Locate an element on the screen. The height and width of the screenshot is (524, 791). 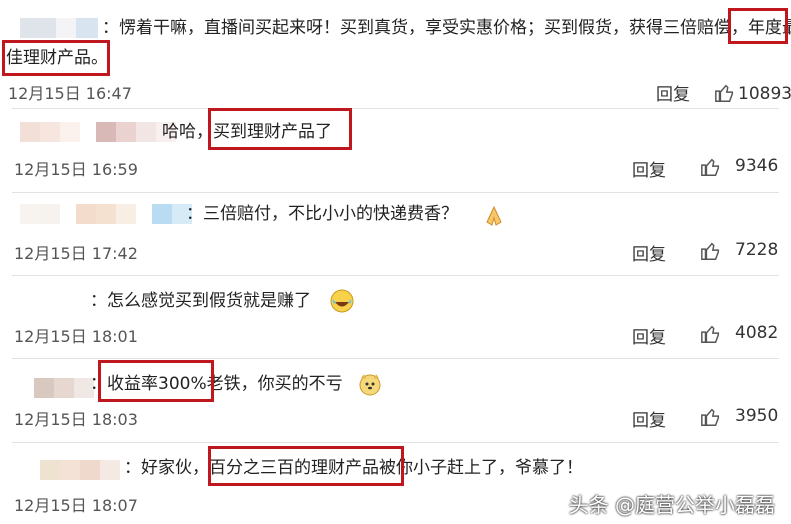
comment-text: 被你小子赶上了，爷慕了！ is located at coordinates (481, 468).